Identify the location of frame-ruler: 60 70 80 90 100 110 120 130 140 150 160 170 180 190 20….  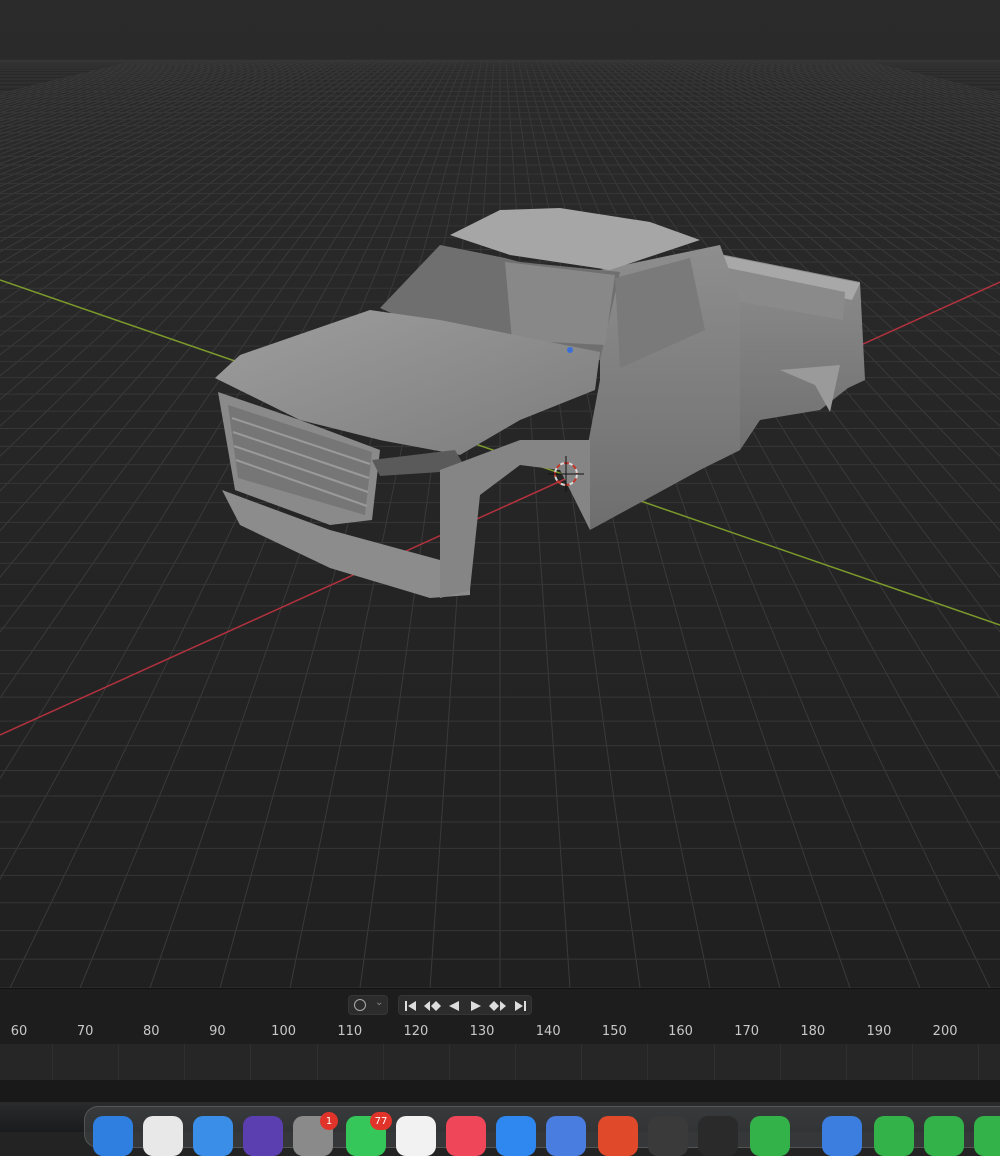
(500, 1032).